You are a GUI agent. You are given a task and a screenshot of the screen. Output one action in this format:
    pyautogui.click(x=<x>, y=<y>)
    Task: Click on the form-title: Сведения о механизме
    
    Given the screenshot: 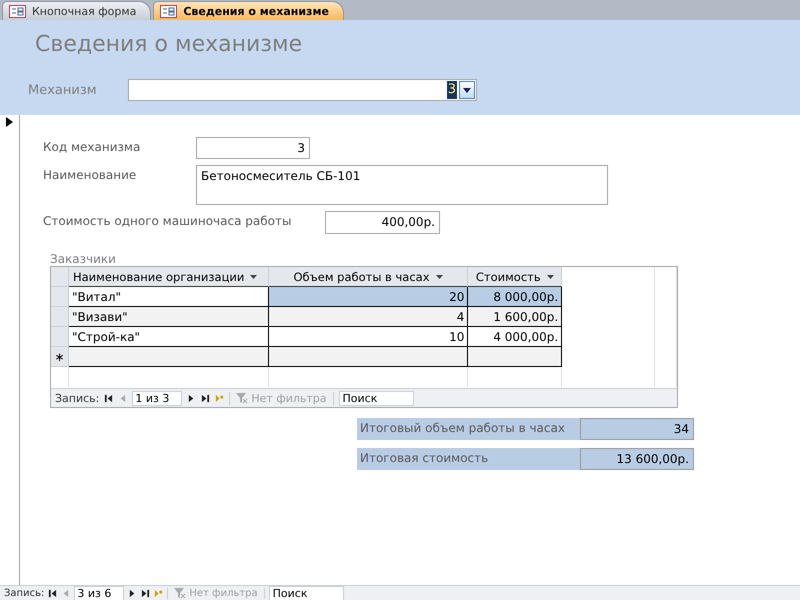 What is the action you would take?
    pyautogui.click(x=169, y=44)
    